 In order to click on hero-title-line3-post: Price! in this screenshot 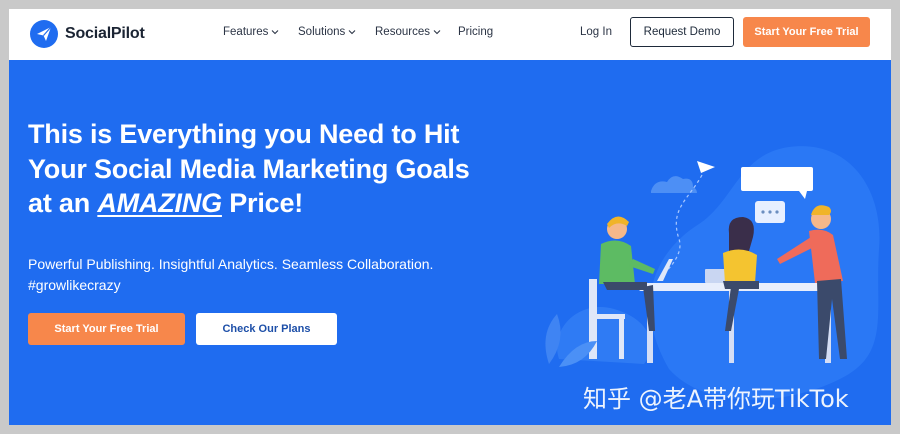, I will do `click(266, 203)`.